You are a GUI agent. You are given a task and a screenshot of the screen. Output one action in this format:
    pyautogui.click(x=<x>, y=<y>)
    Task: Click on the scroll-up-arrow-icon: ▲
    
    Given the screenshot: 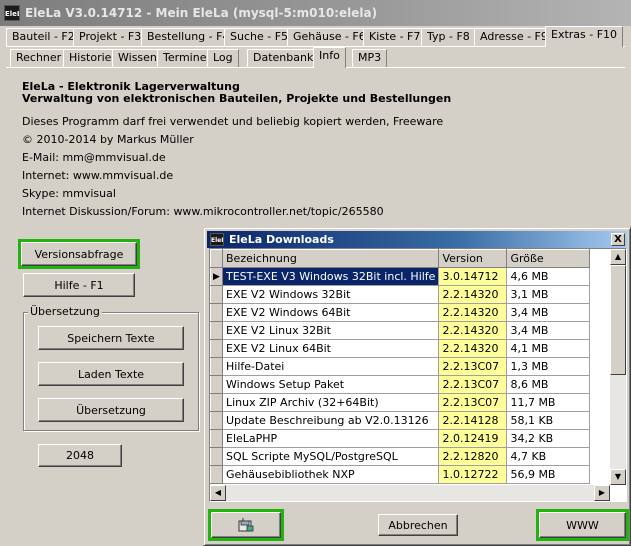 What is the action you would take?
    pyautogui.click(x=618, y=257)
    